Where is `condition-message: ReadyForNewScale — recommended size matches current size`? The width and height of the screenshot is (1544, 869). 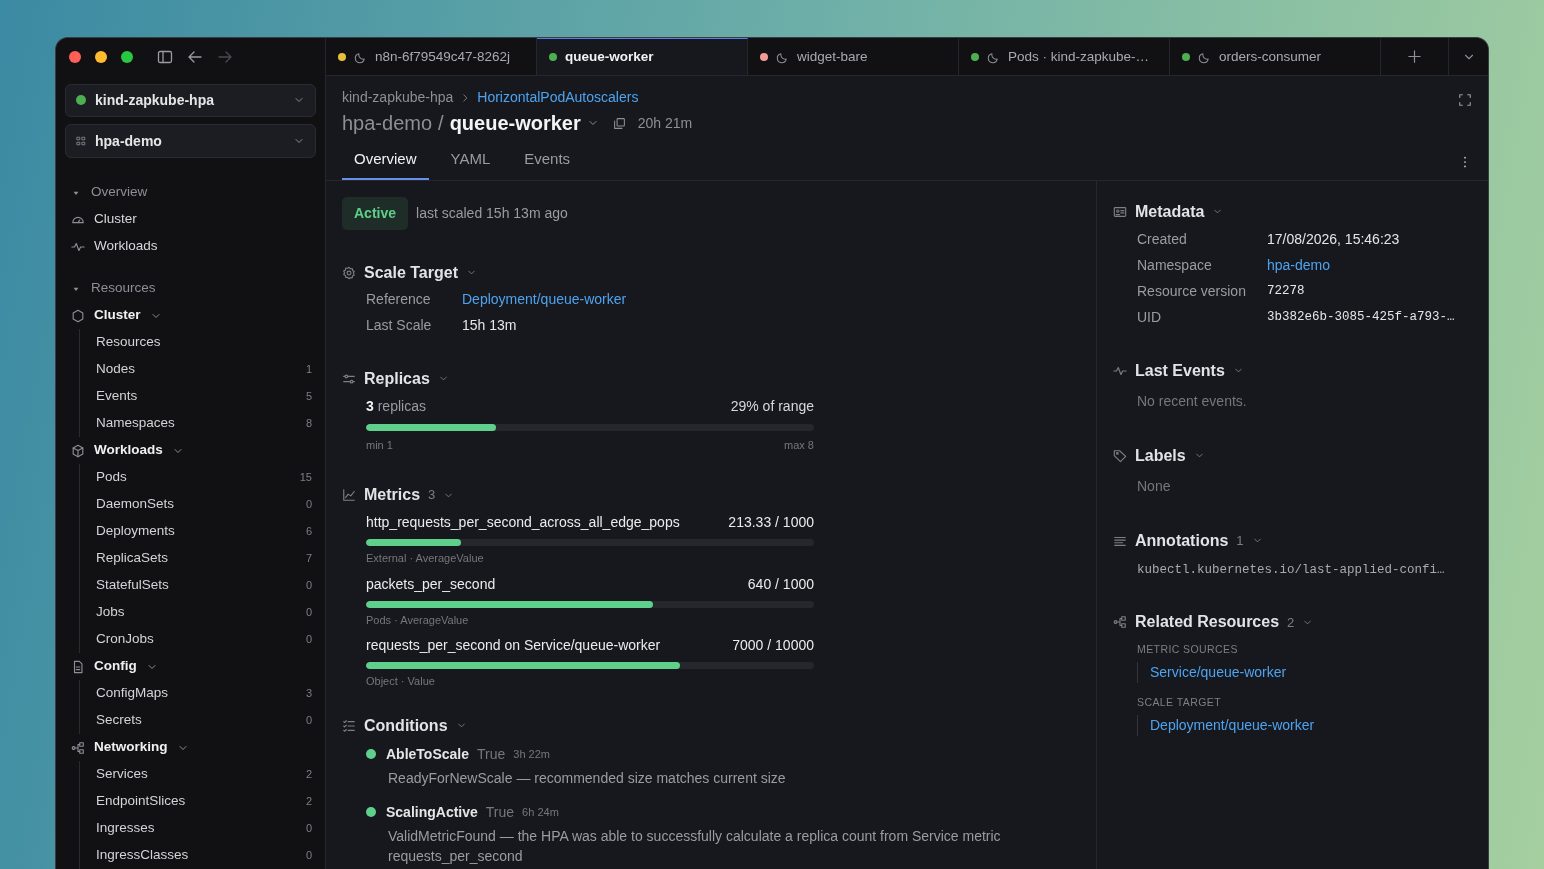
condition-message: ReadyForNewScale — recommended size matches current size is located at coordinates (587, 778).